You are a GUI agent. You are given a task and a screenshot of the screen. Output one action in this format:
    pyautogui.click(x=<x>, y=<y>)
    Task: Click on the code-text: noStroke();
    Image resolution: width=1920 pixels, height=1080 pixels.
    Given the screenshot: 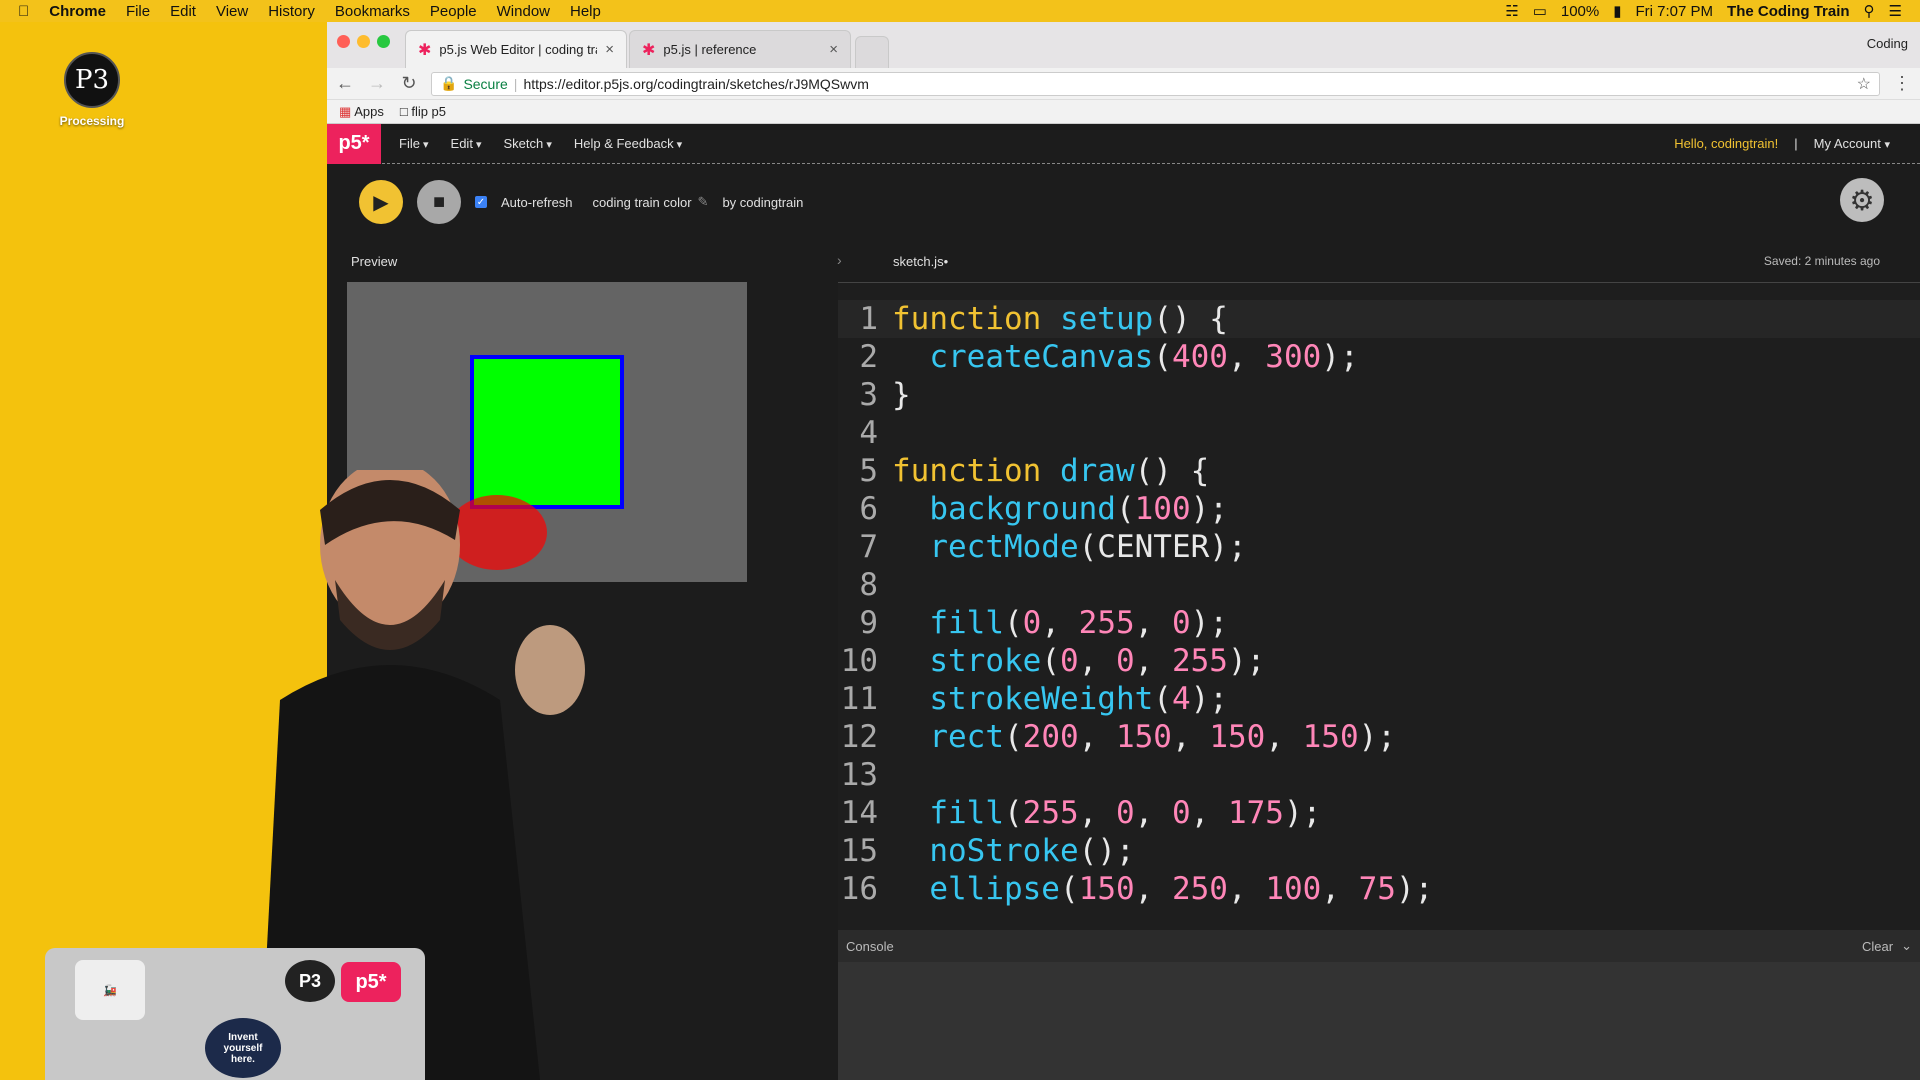 What is the action you would take?
    pyautogui.click(x=1032, y=851)
    